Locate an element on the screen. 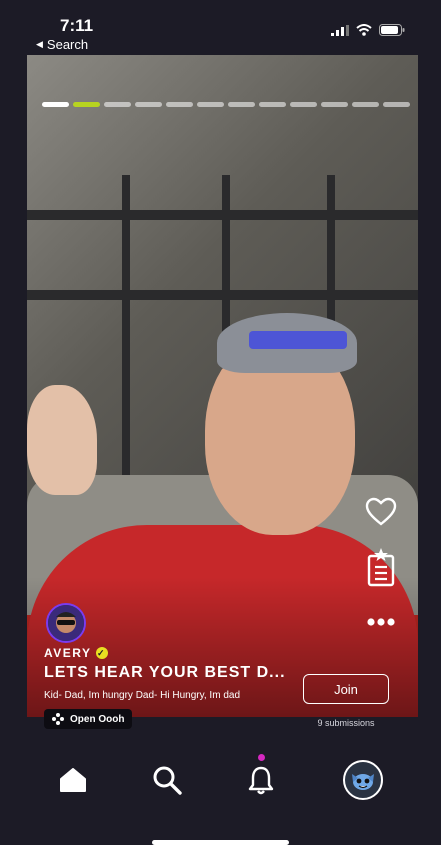  status-bar: 7:11 ◀ Search is located at coordinates (220, 27).